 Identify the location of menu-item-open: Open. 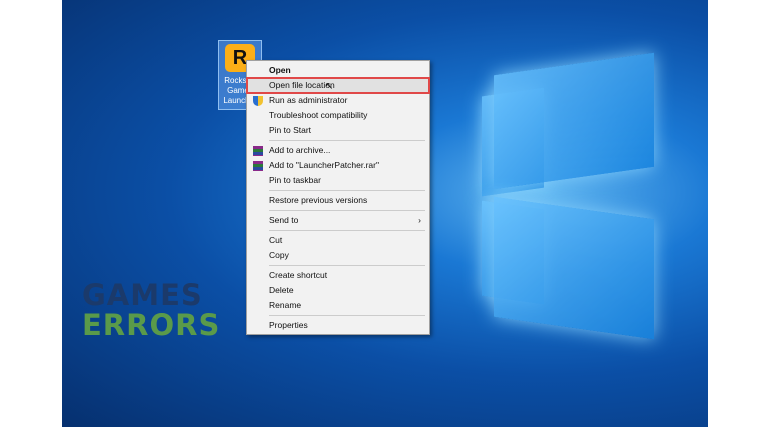
(338, 70).